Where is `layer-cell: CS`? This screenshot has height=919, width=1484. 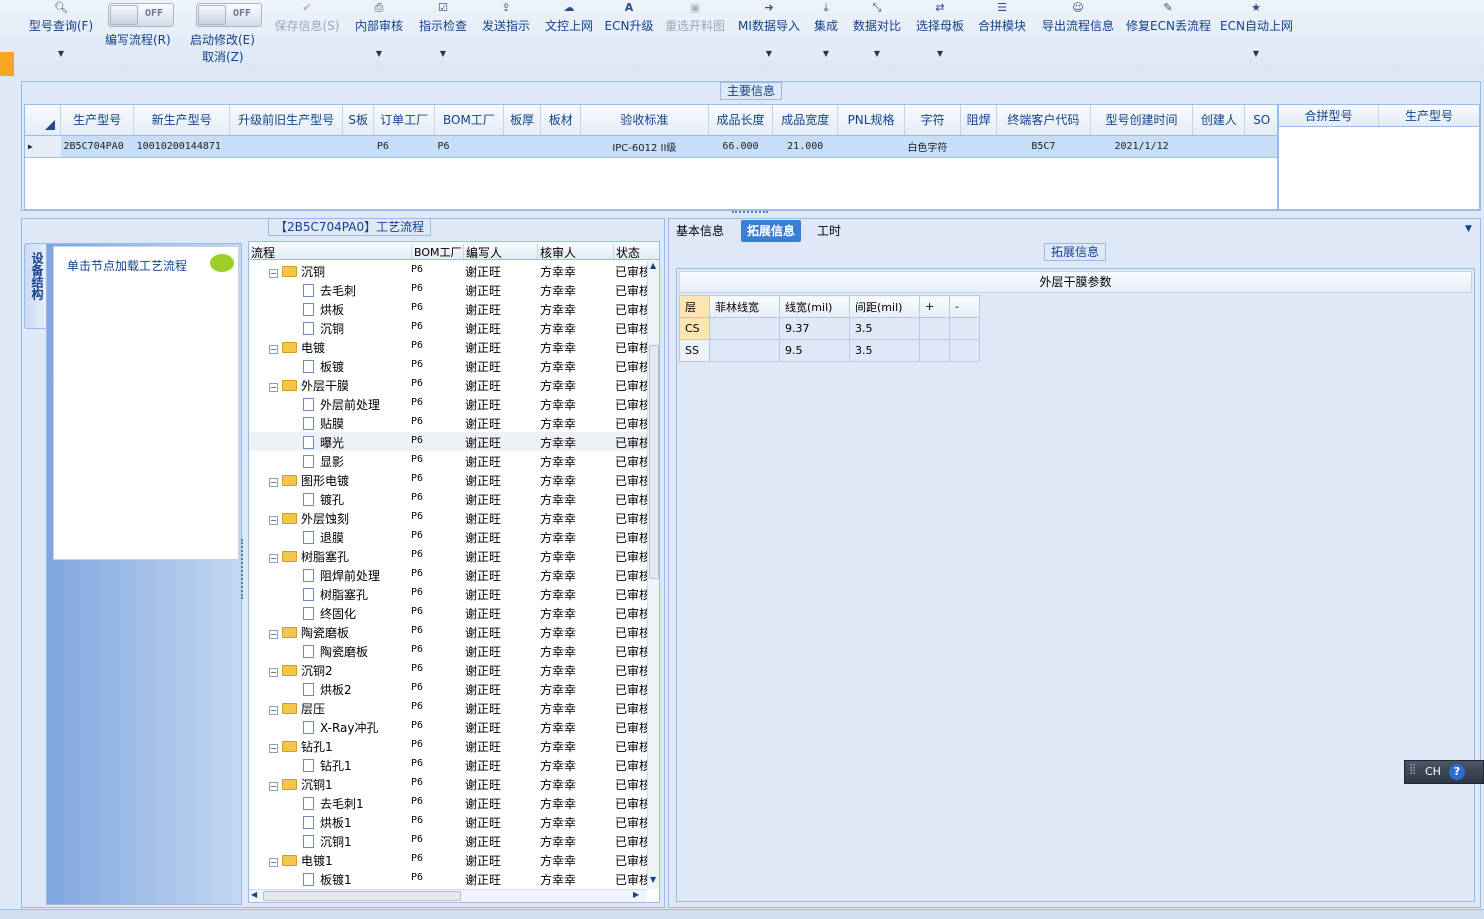
layer-cell: CS is located at coordinates (694, 328).